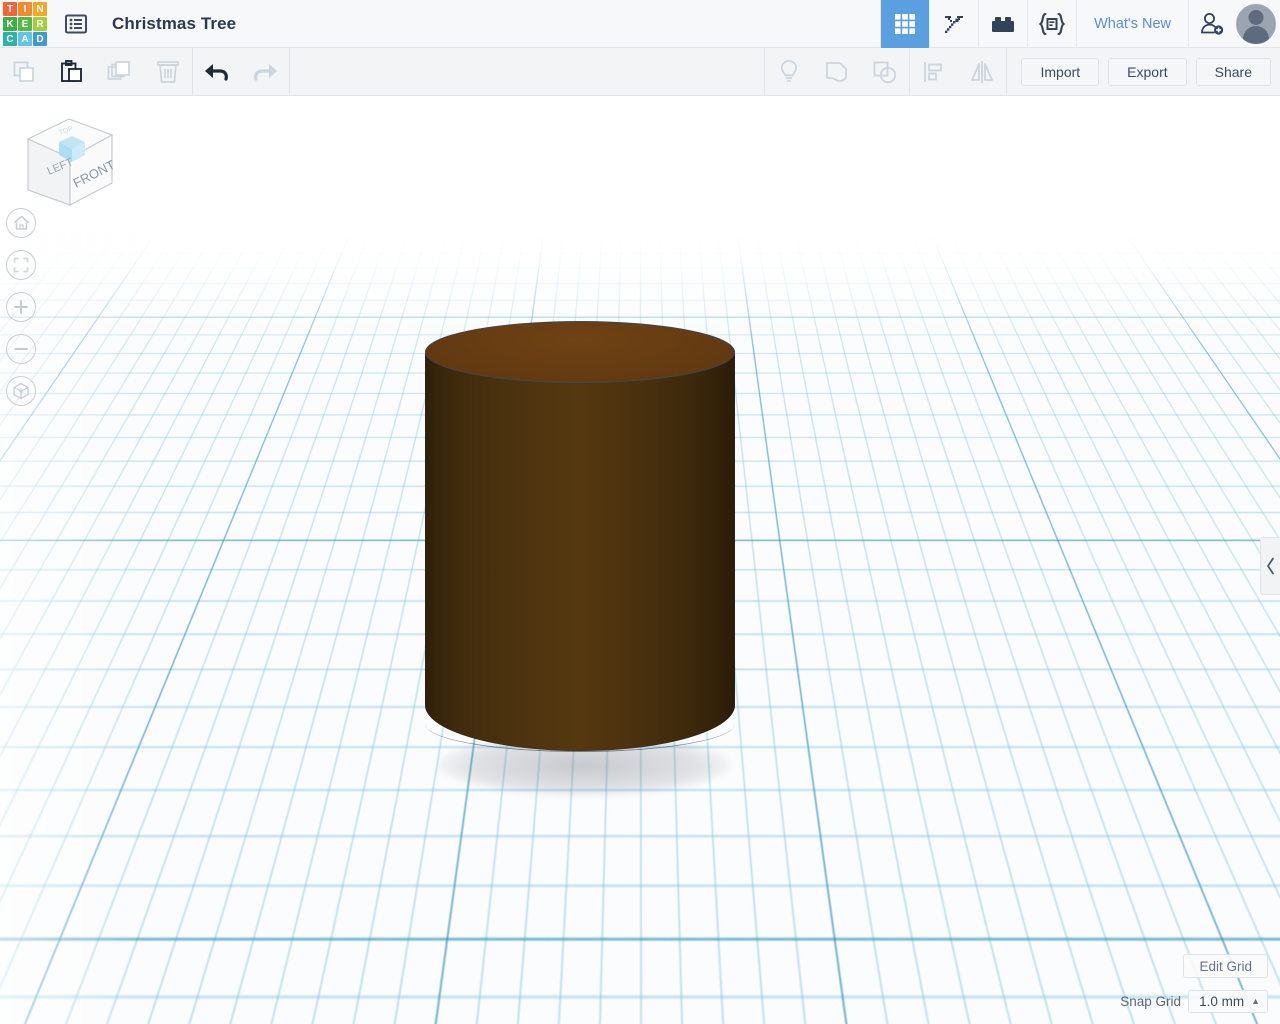 This screenshot has width=1280, height=1024. Describe the element at coordinates (580, 551) in the screenshot. I see `cylinder-side-surface` at that location.